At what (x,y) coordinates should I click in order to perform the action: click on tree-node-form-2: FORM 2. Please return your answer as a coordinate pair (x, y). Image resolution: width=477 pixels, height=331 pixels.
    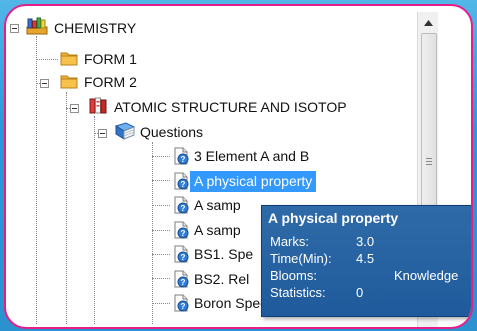
    Looking at the image, I should click on (110, 82).